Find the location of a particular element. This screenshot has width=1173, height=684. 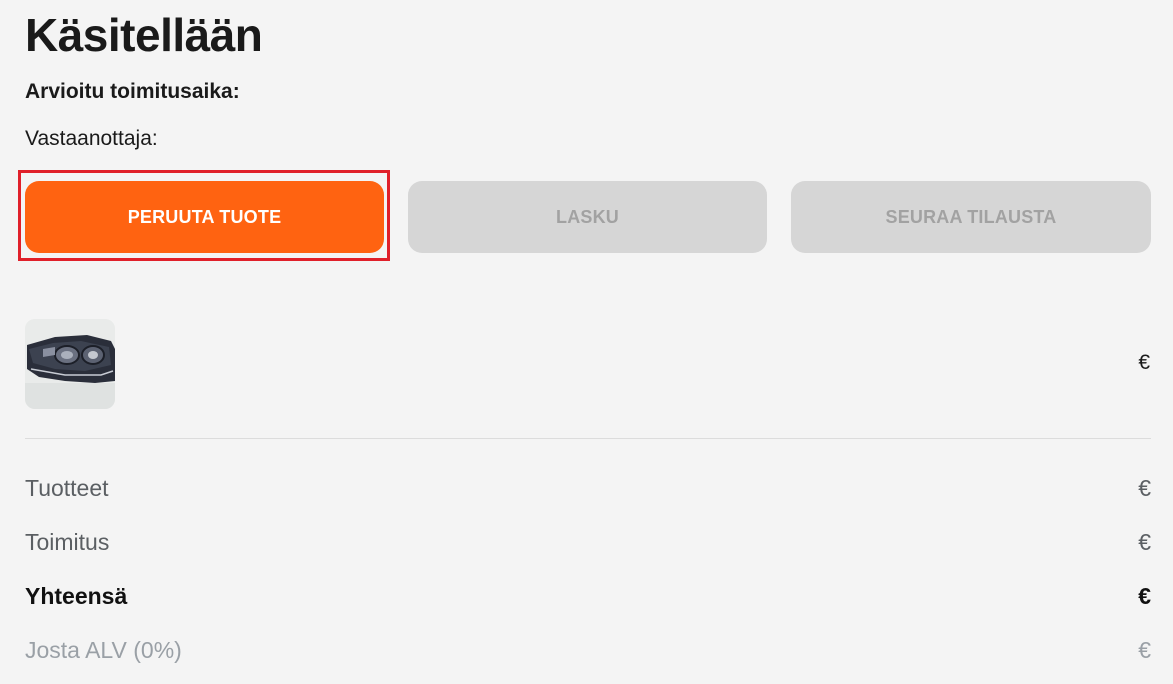

order-status-title: Käsitellään is located at coordinates (144, 35).